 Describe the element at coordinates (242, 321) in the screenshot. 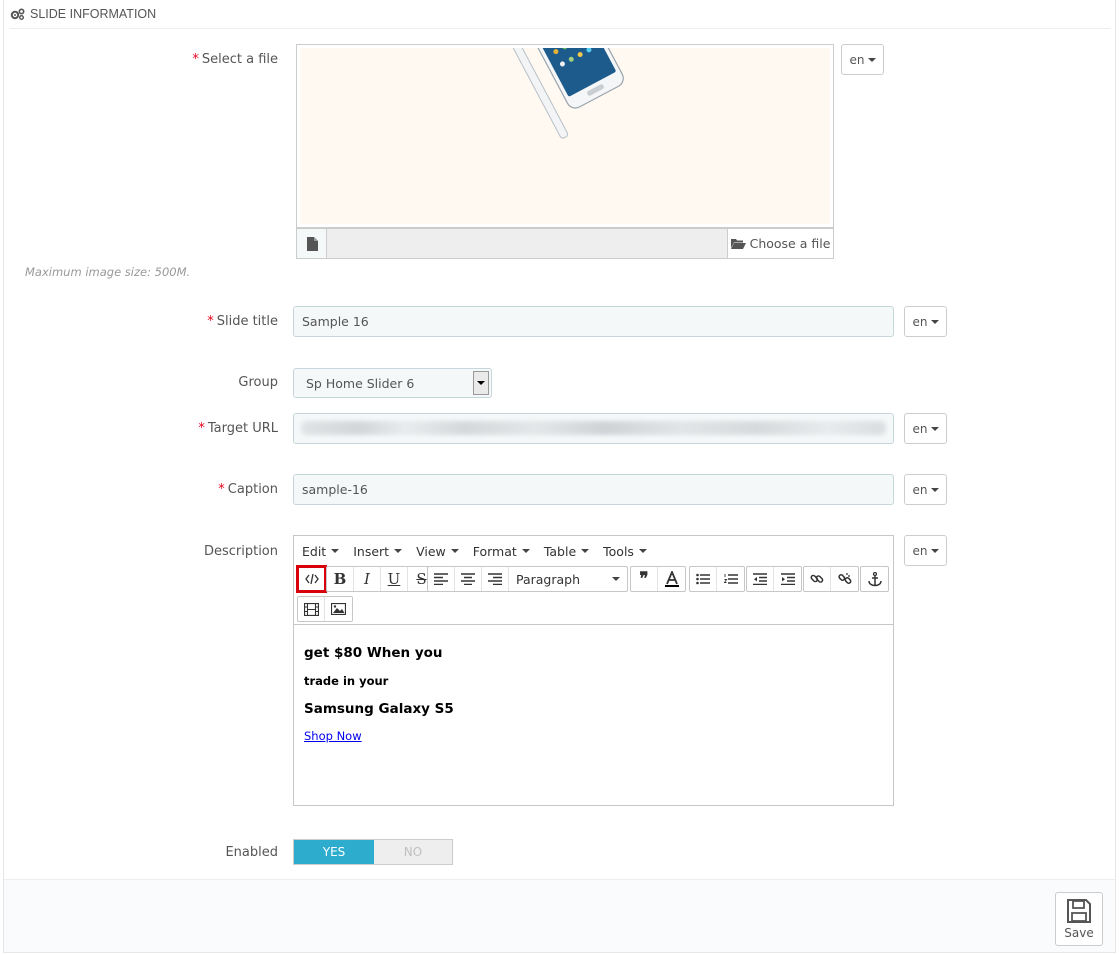

I see `slide-title-label: * Slide title` at that location.